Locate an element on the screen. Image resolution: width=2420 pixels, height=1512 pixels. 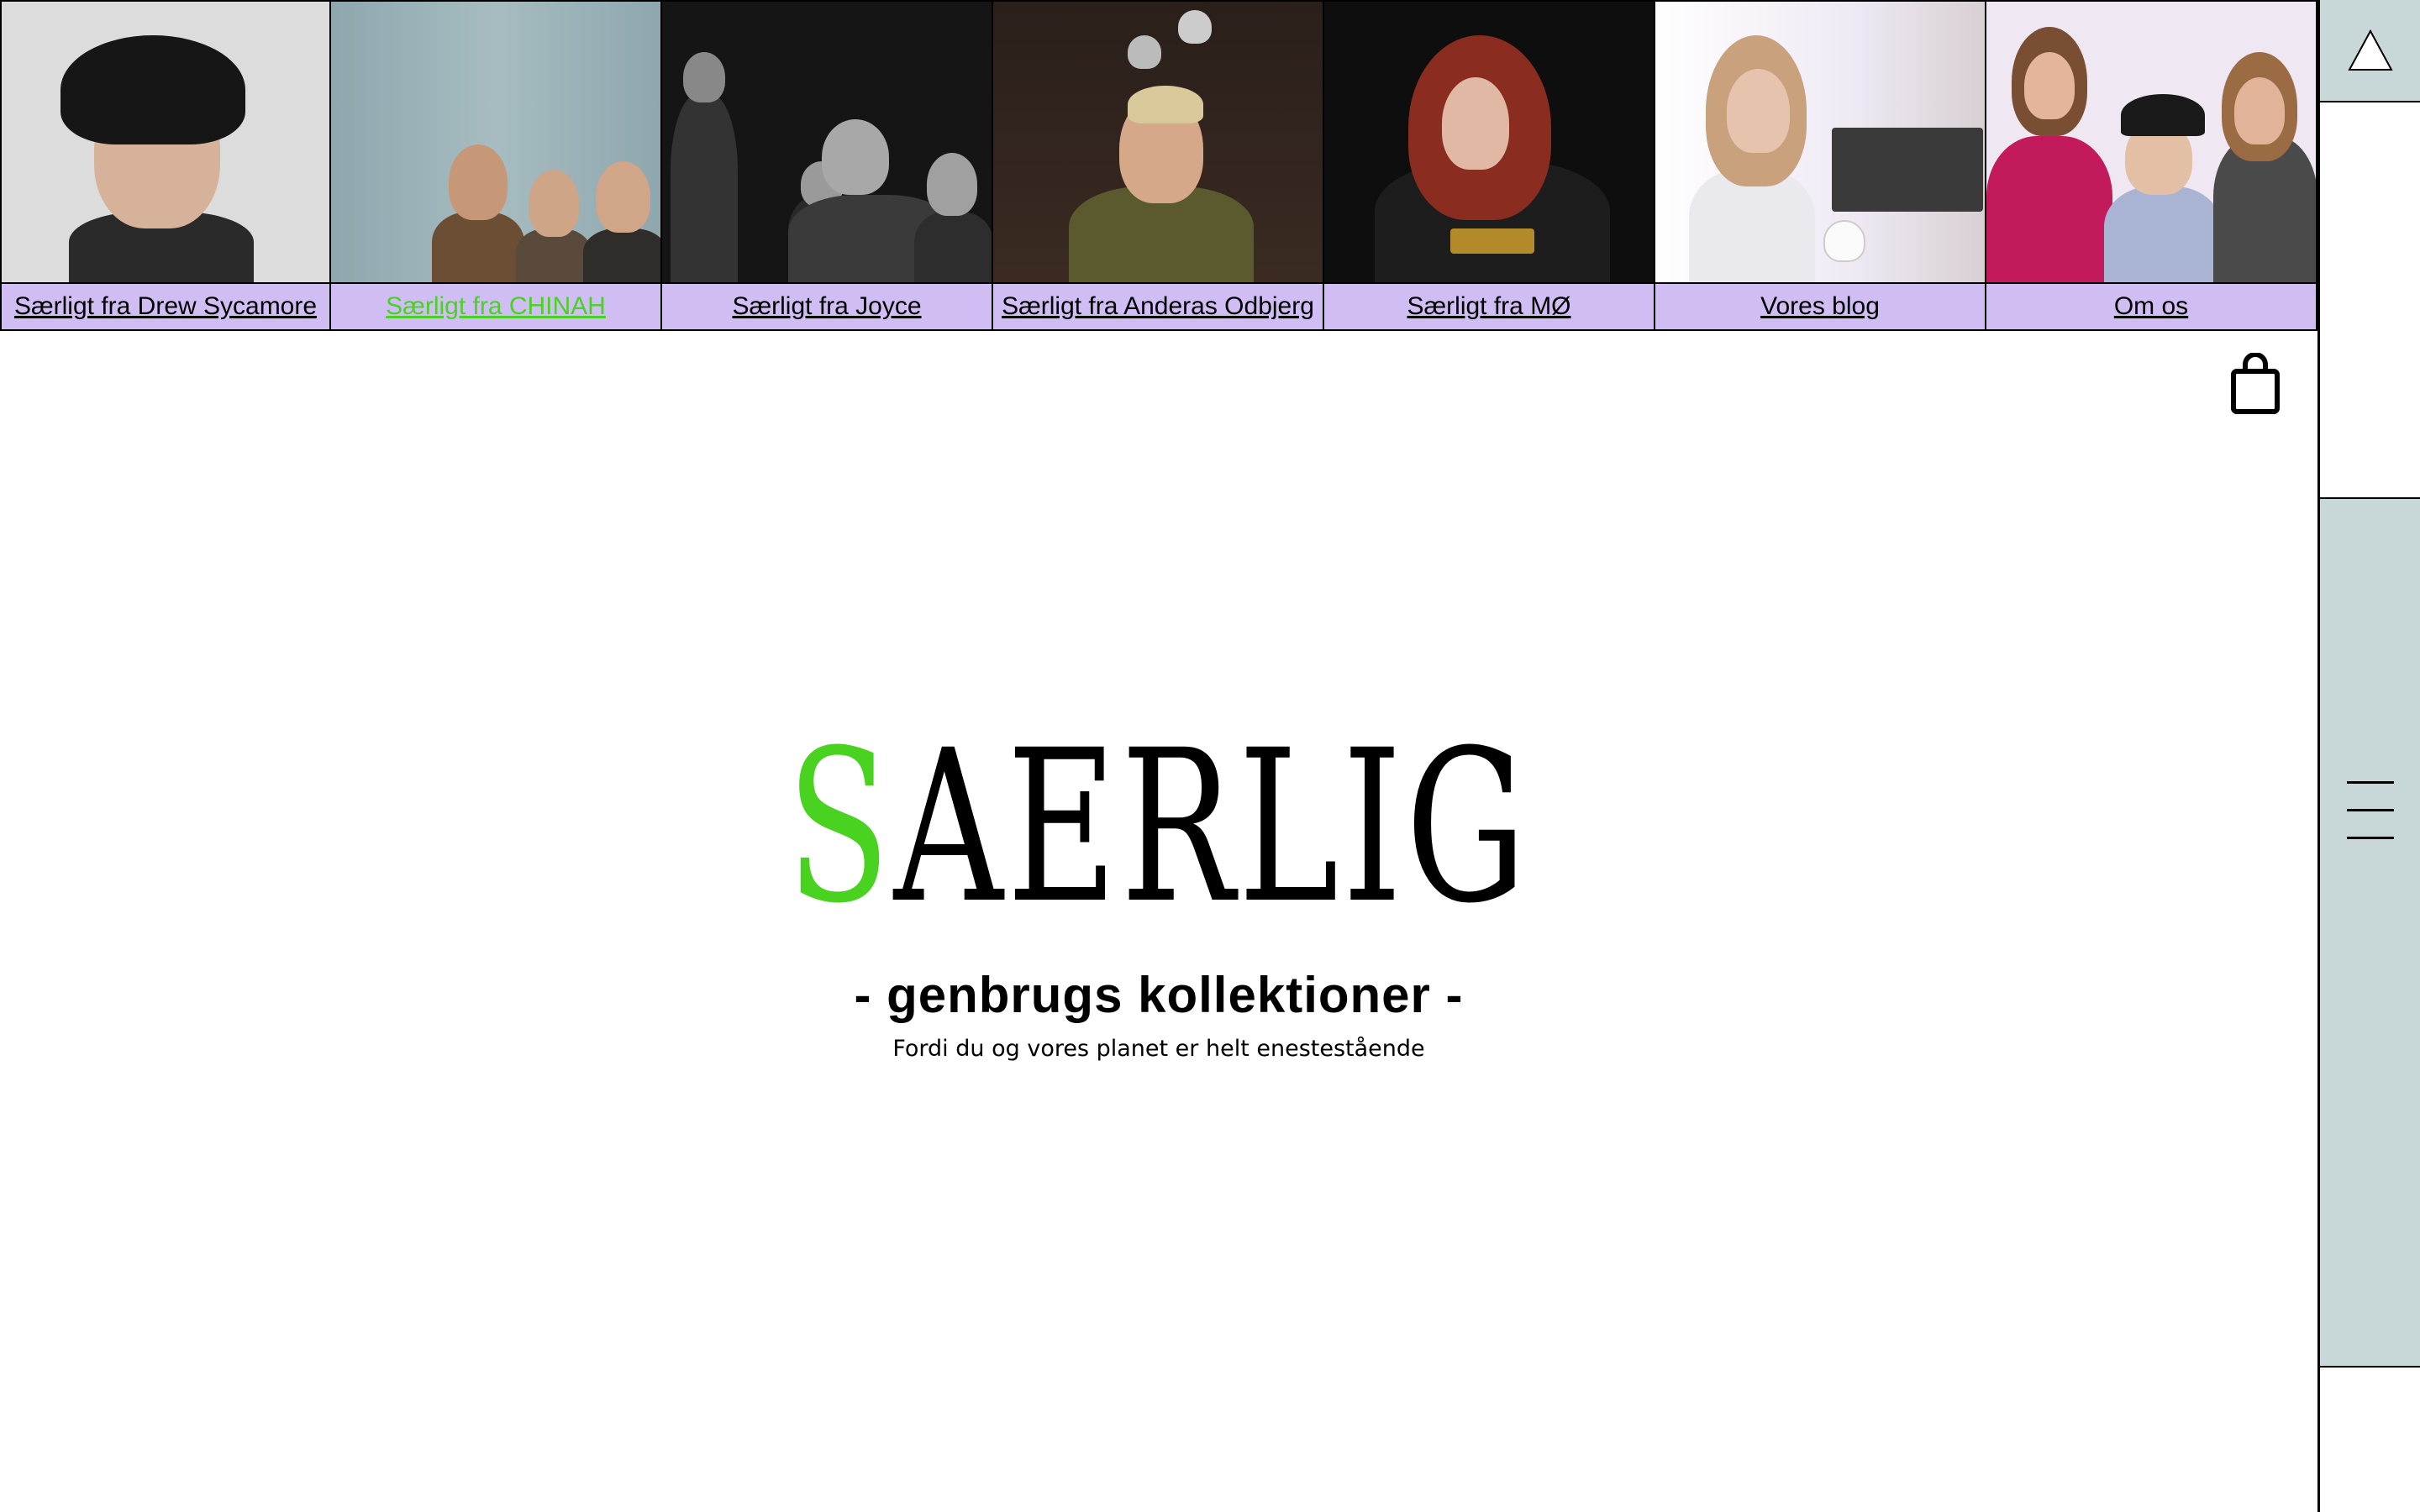
nav-label-anderas-odbjerg: Særligt fra Anderas Odbjerg is located at coordinates (1158, 305).